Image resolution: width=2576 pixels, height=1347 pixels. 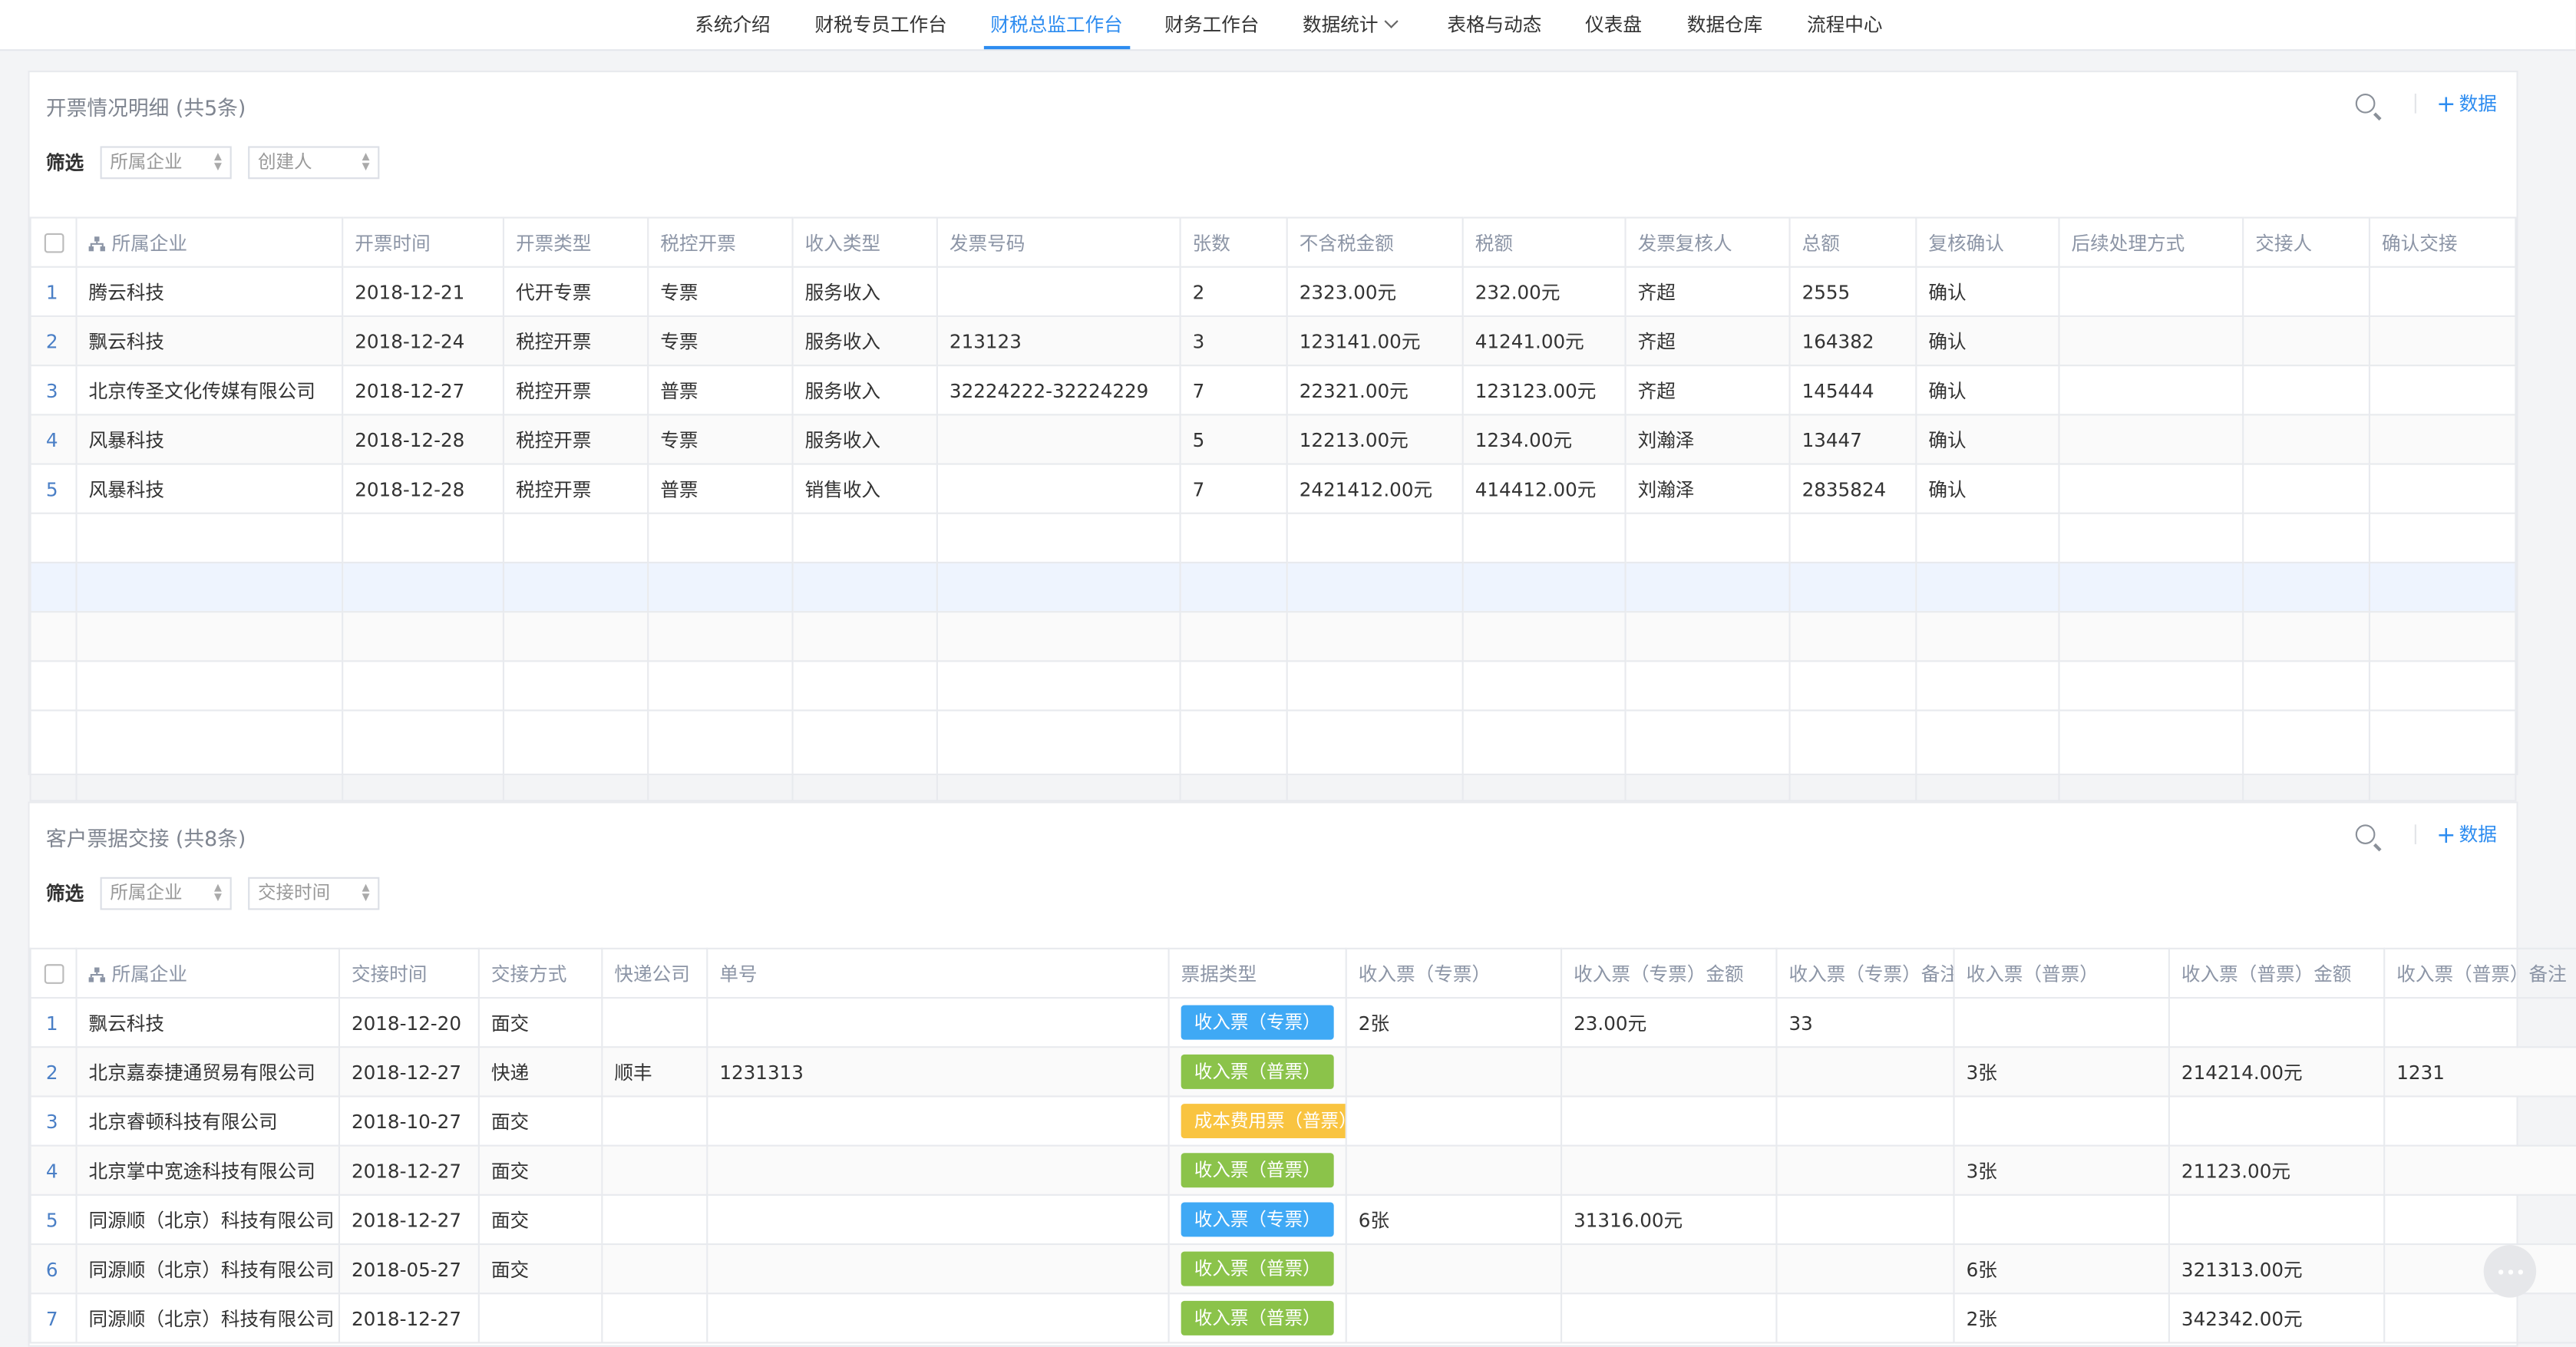 I want to click on nav-item-finance: 财务工作台, so click(x=1211, y=24).